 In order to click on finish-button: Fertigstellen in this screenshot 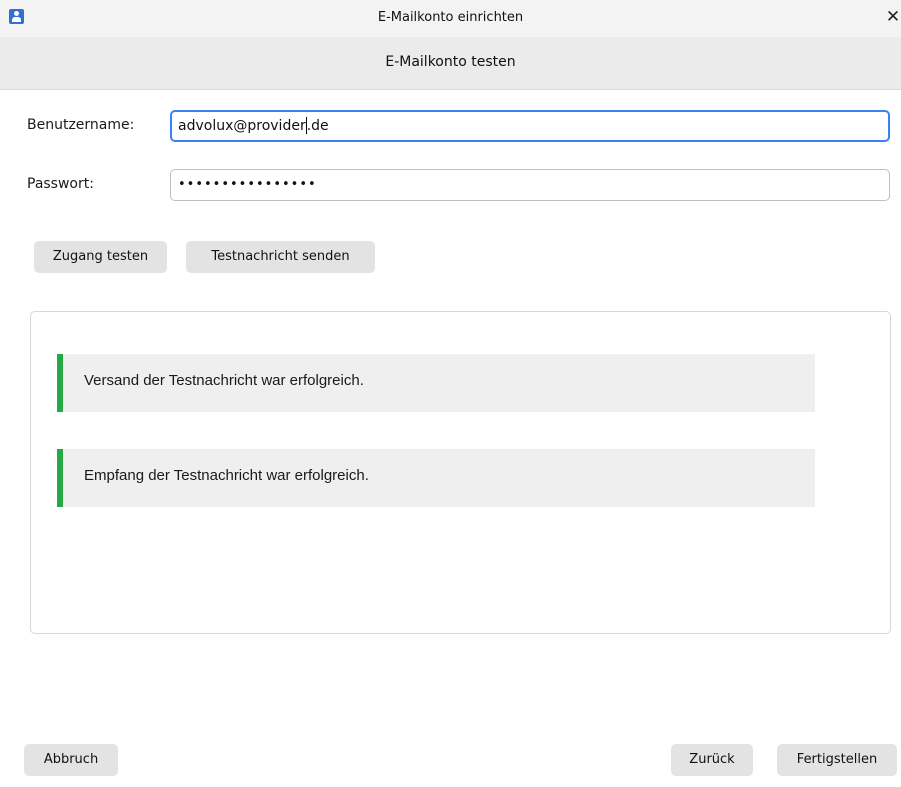, I will do `click(837, 760)`.